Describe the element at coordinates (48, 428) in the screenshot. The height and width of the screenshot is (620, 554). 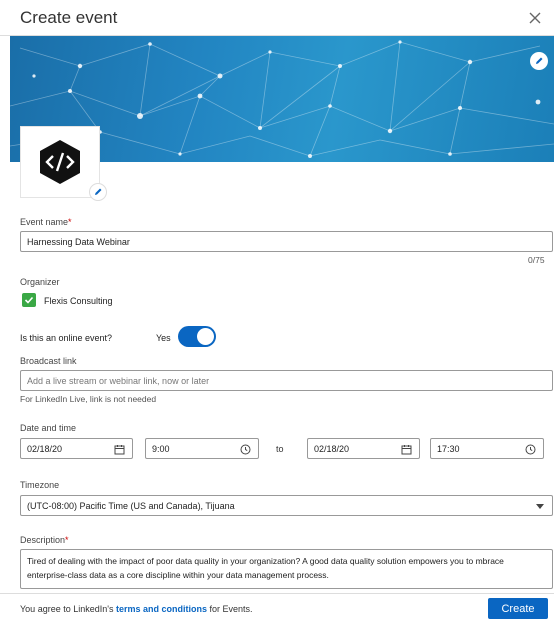
I see `date-time-label: Date and time` at that location.